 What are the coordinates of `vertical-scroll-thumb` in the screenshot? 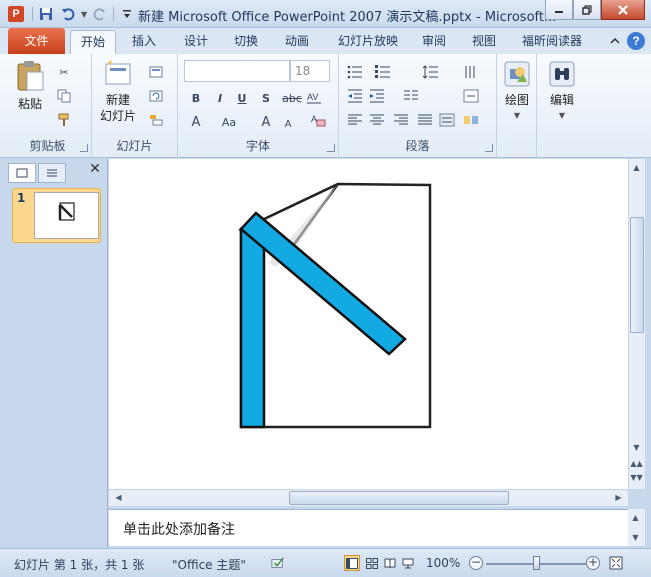 It's located at (637, 275).